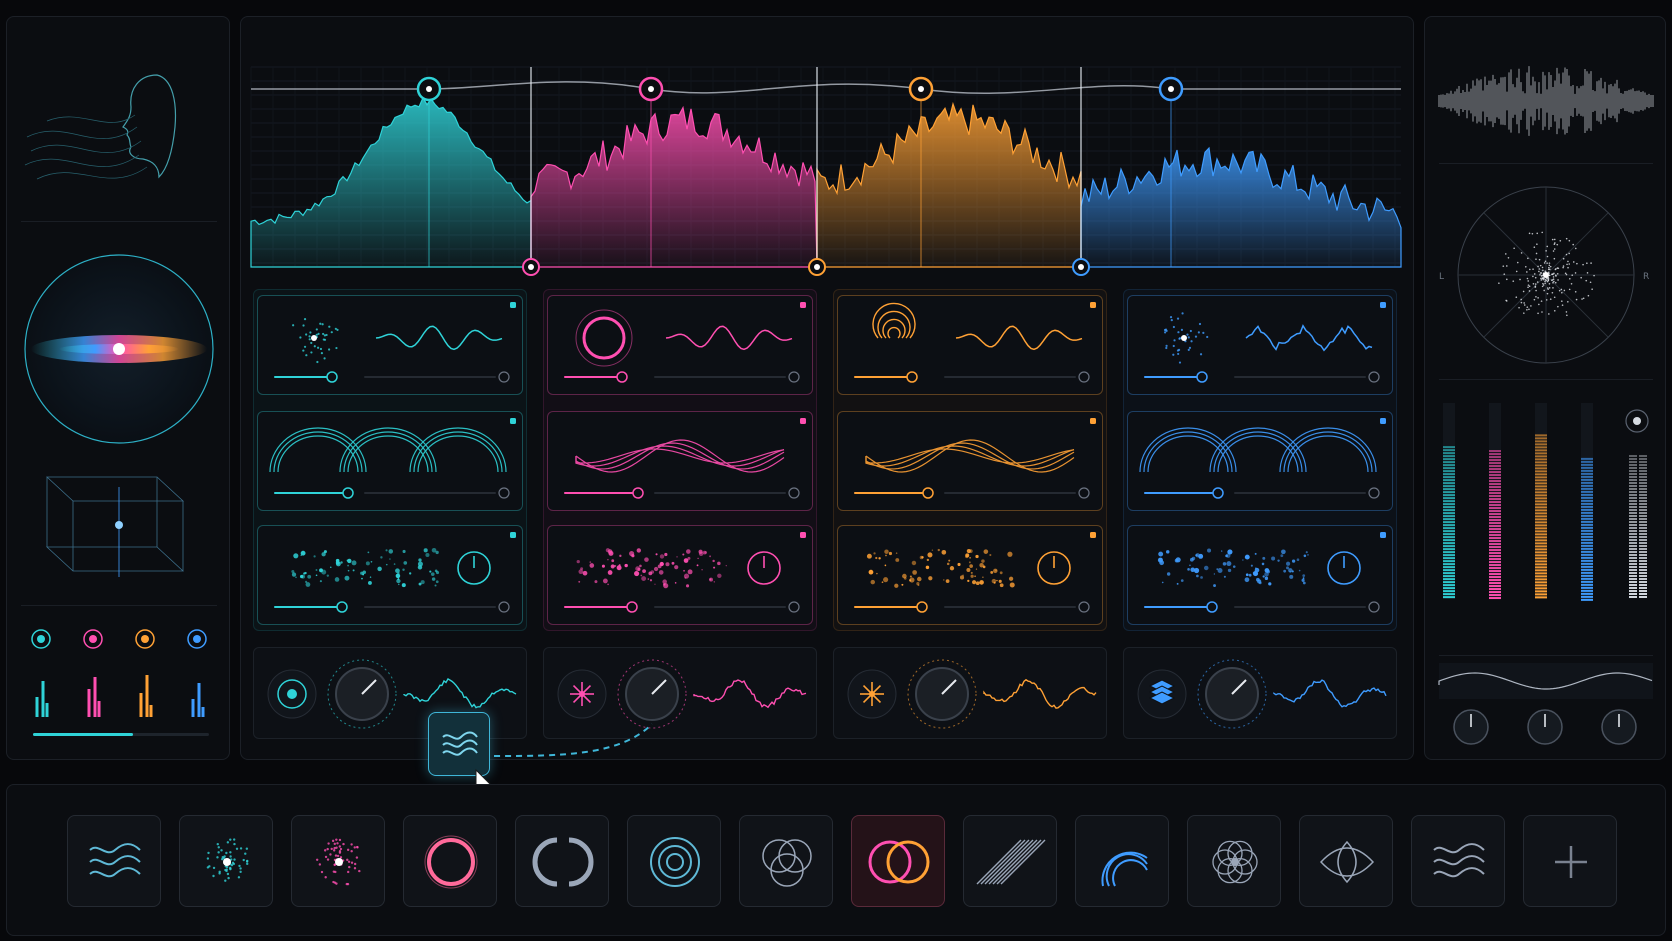  Describe the element at coordinates (750, 694) in the screenshot. I see `master-waveform` at that location.